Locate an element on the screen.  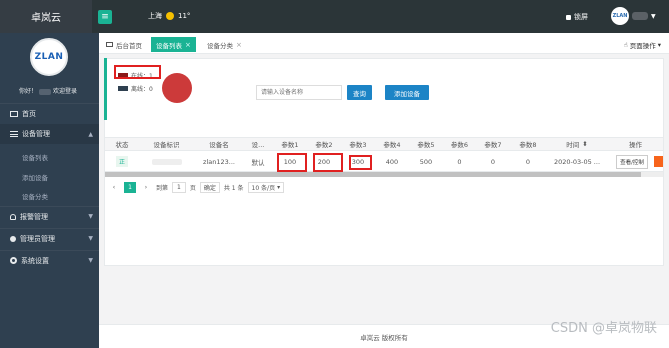
user-icon is located at coordinates (13, 238).